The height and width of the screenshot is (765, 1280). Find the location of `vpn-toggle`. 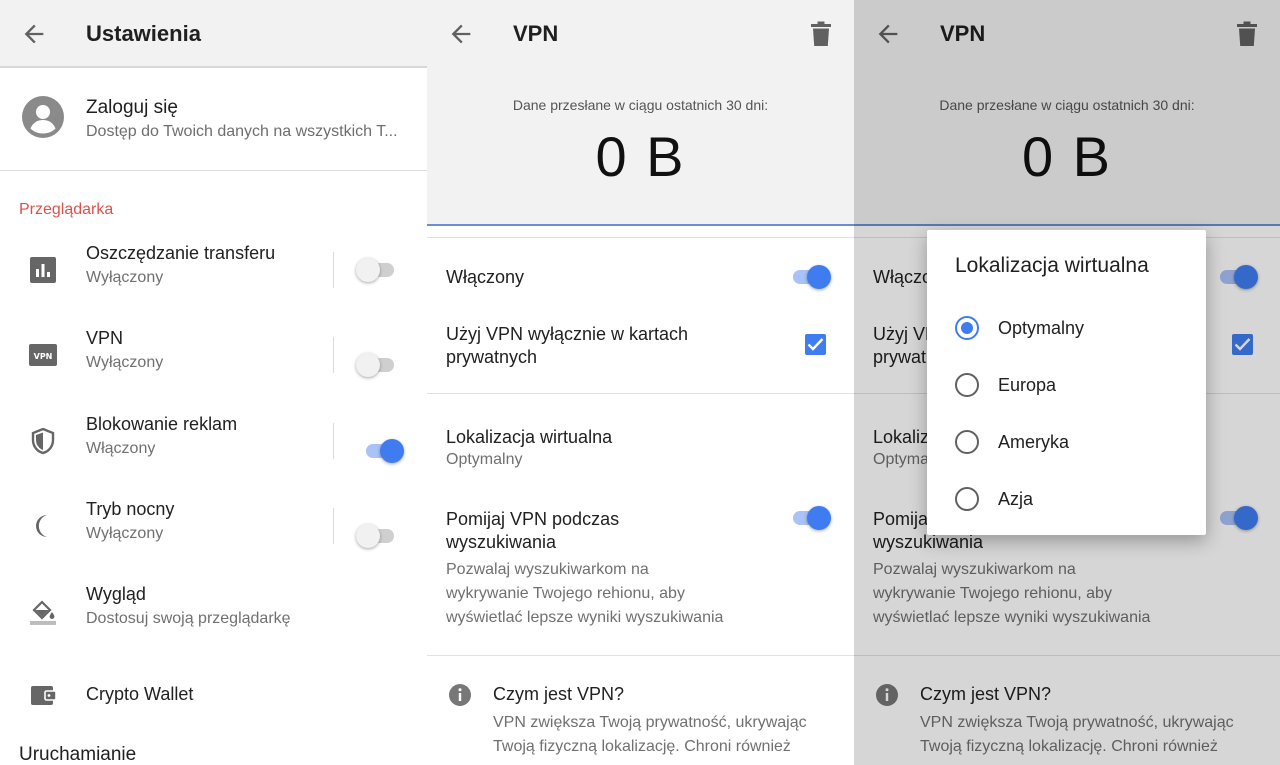

vpn-toggle is located at coordinates (377, 365).